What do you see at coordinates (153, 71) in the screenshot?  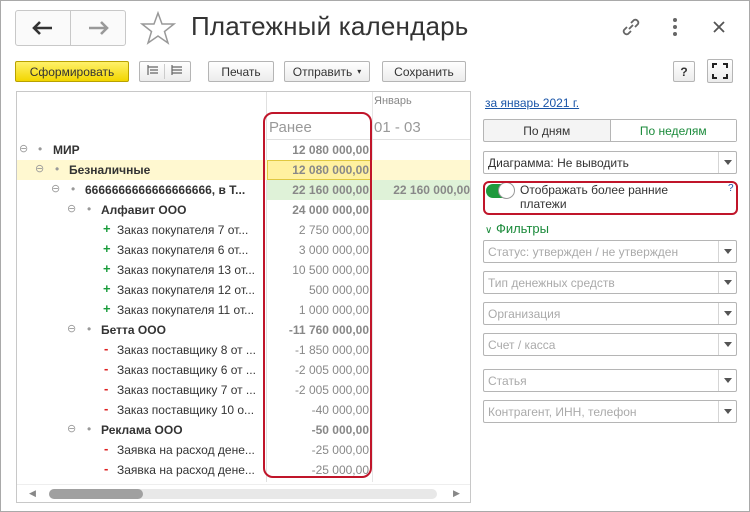 I see `tree-expand-icon` at bounding box center [153, 71].